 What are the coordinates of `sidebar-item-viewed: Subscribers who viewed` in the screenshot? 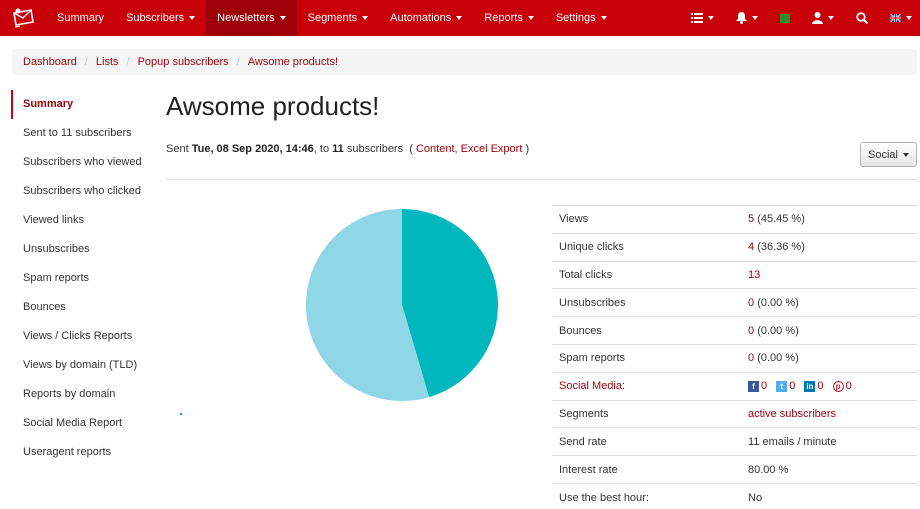 It's located at (81, 162).